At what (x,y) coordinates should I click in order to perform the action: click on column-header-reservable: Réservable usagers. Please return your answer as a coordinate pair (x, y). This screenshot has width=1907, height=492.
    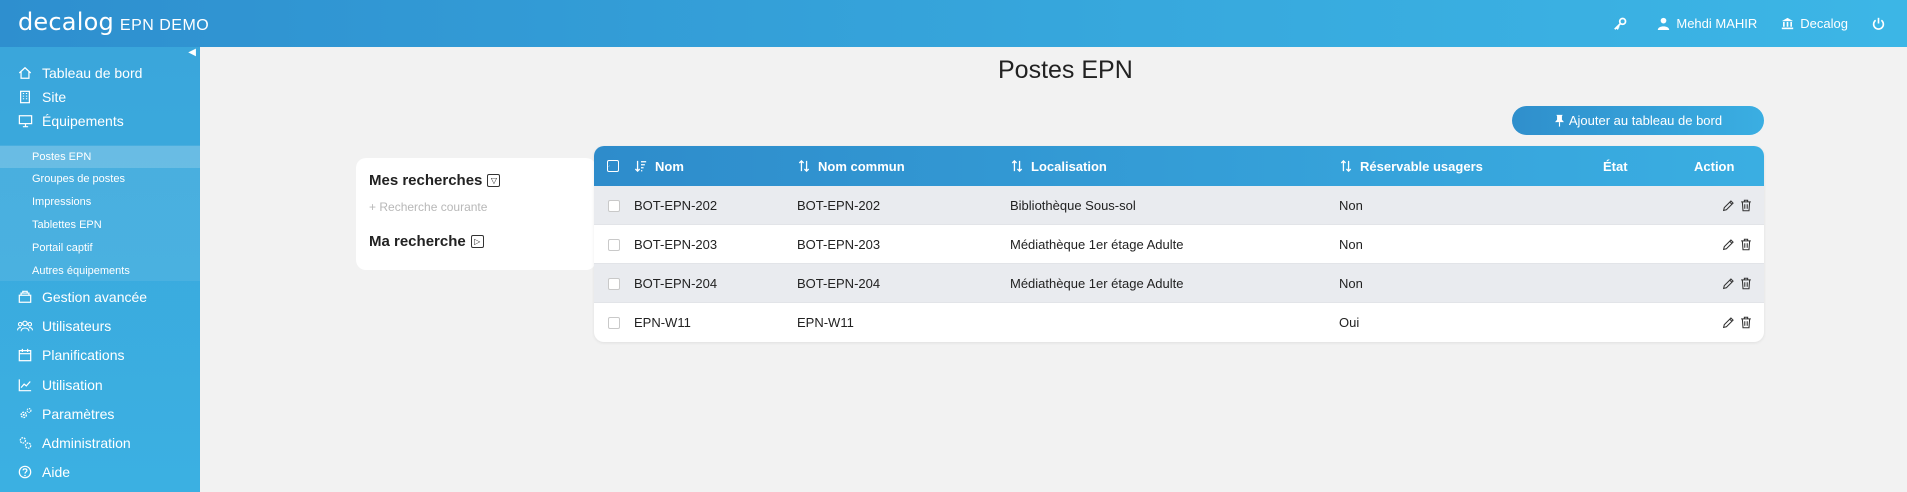
    Looking at the image, I should click on (1411, 166).